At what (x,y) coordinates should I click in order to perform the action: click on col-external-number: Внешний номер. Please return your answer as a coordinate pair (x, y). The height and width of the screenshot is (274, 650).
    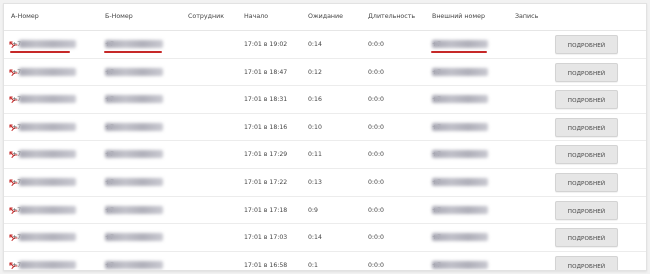
    Looking at the image, I should click on (458, 16).